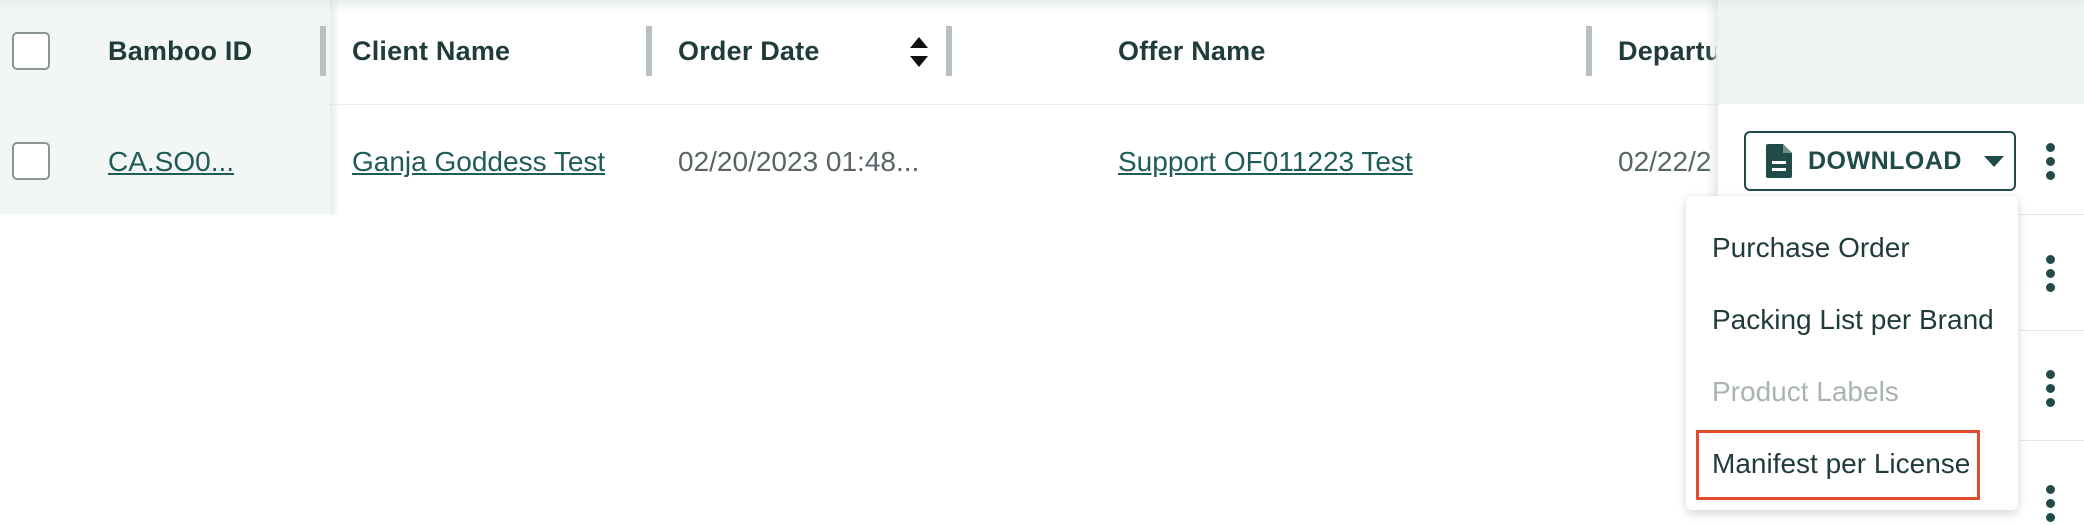  Describe the element at coordinates (1665, 161) in the screenshot. I see `departure-date-cell: 02/22/2` at that location.